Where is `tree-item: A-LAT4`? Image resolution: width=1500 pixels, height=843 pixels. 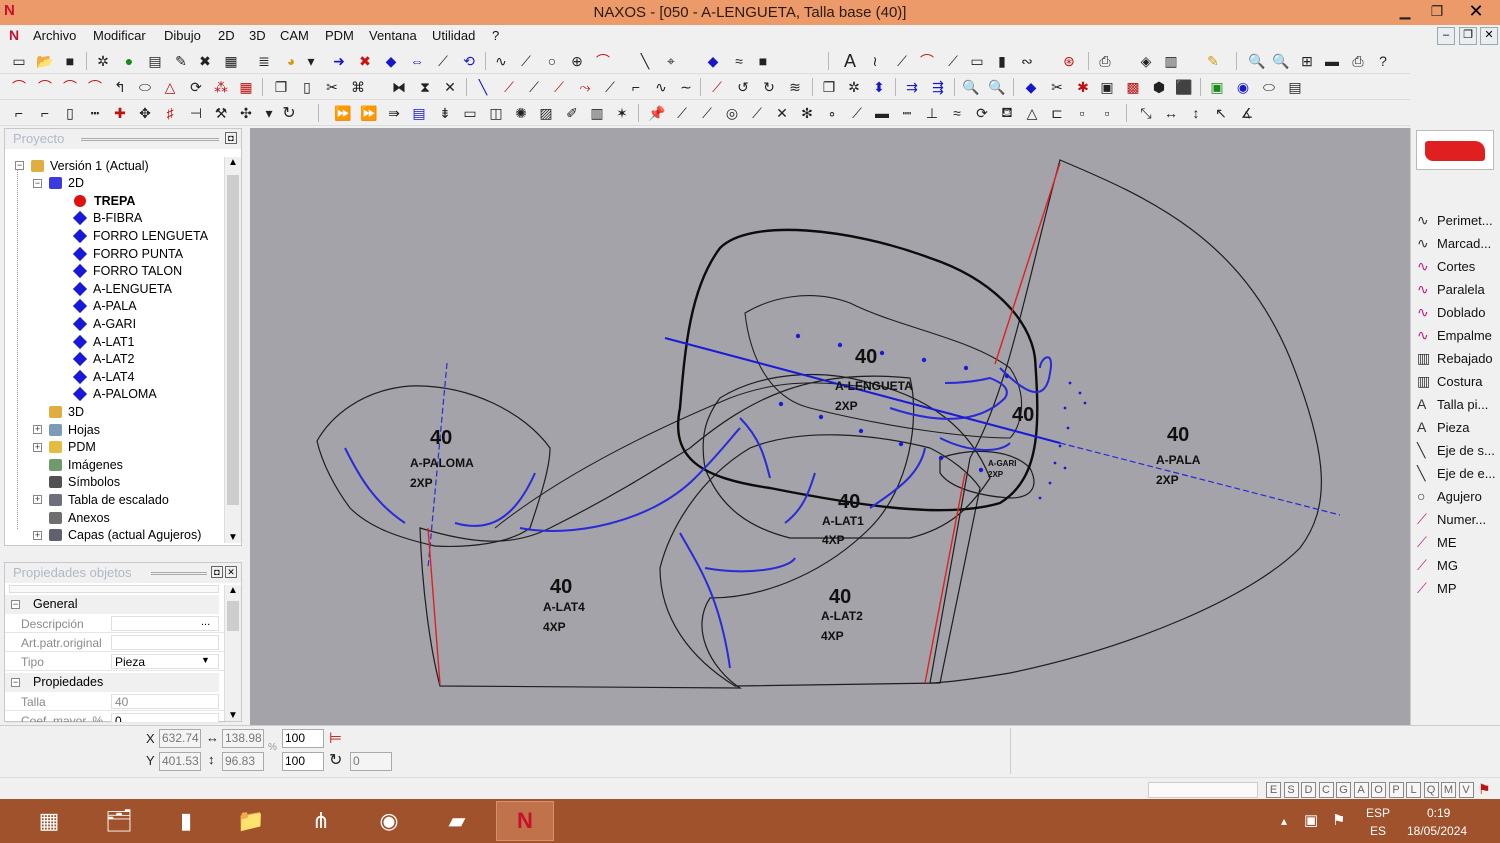 tree-item: A-LAT4 is located at coordinates (103, 376).